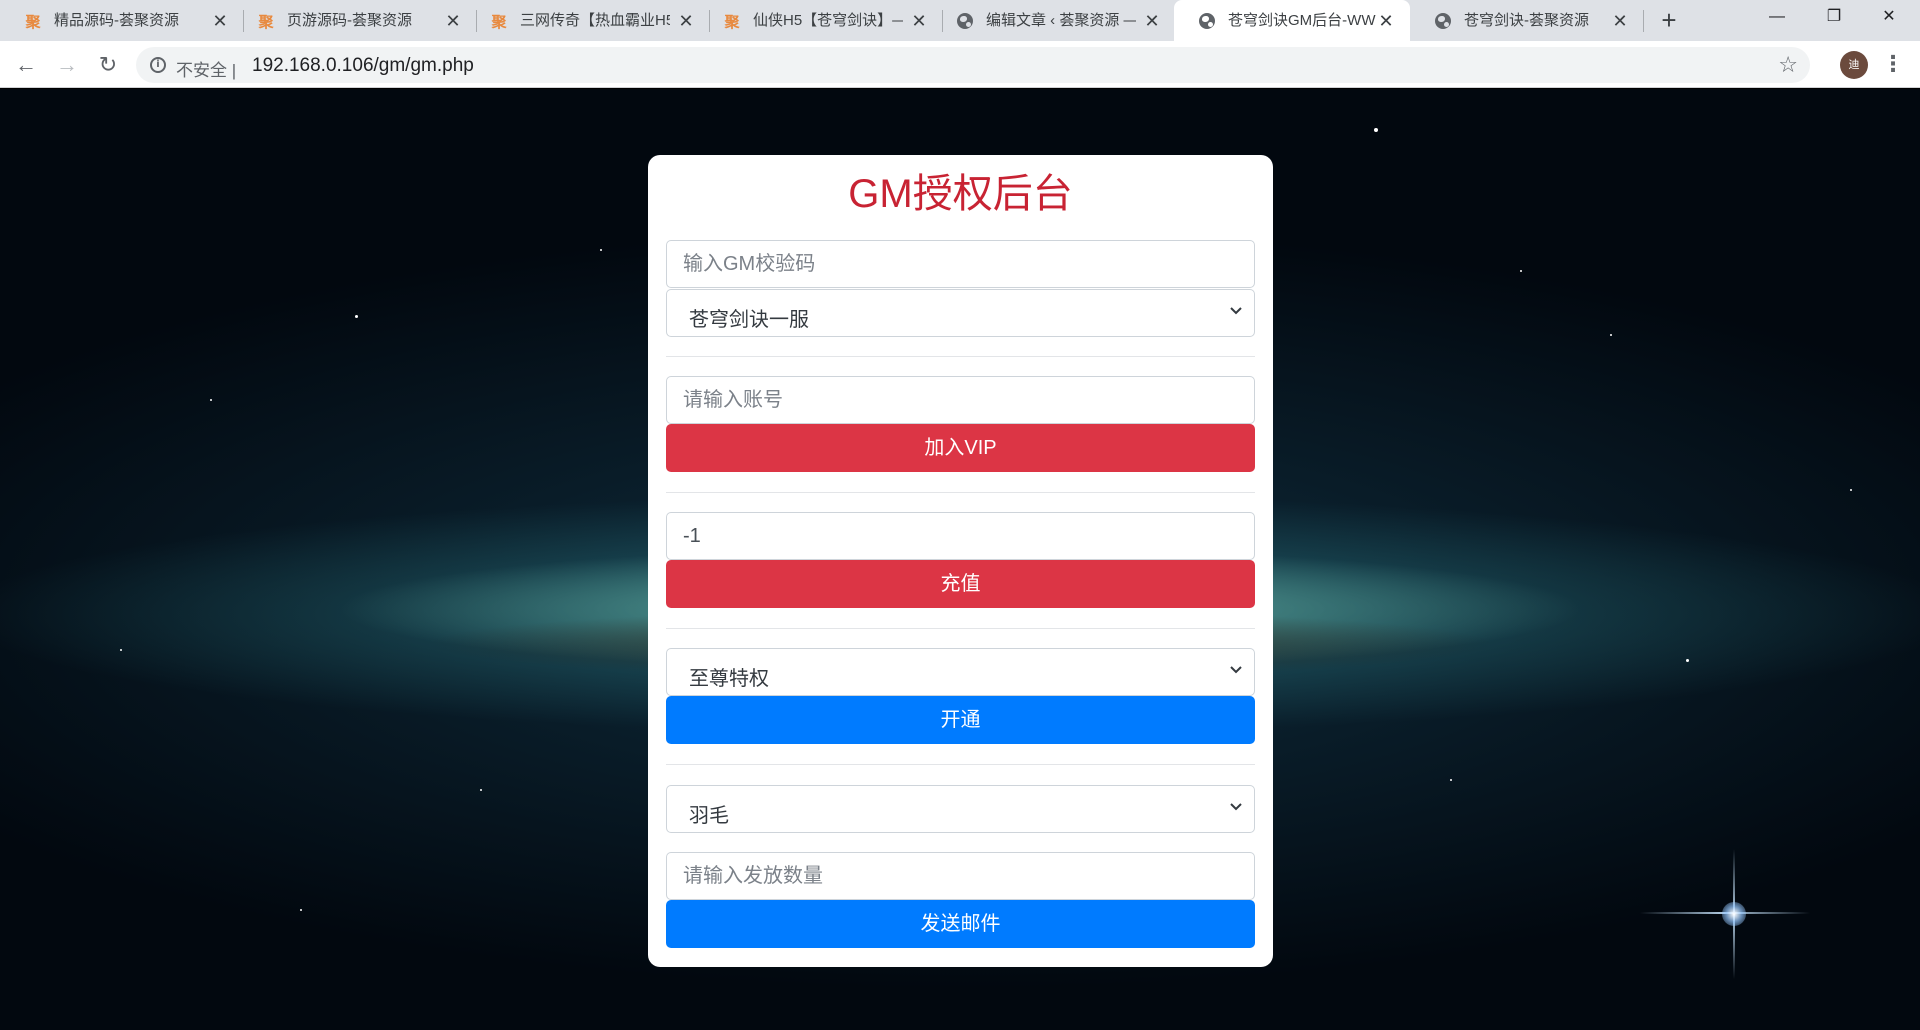 This screenshot has width=1920, height=1030. I want to click on server-select: 苍穹剑诀一服, so click(960, 313).